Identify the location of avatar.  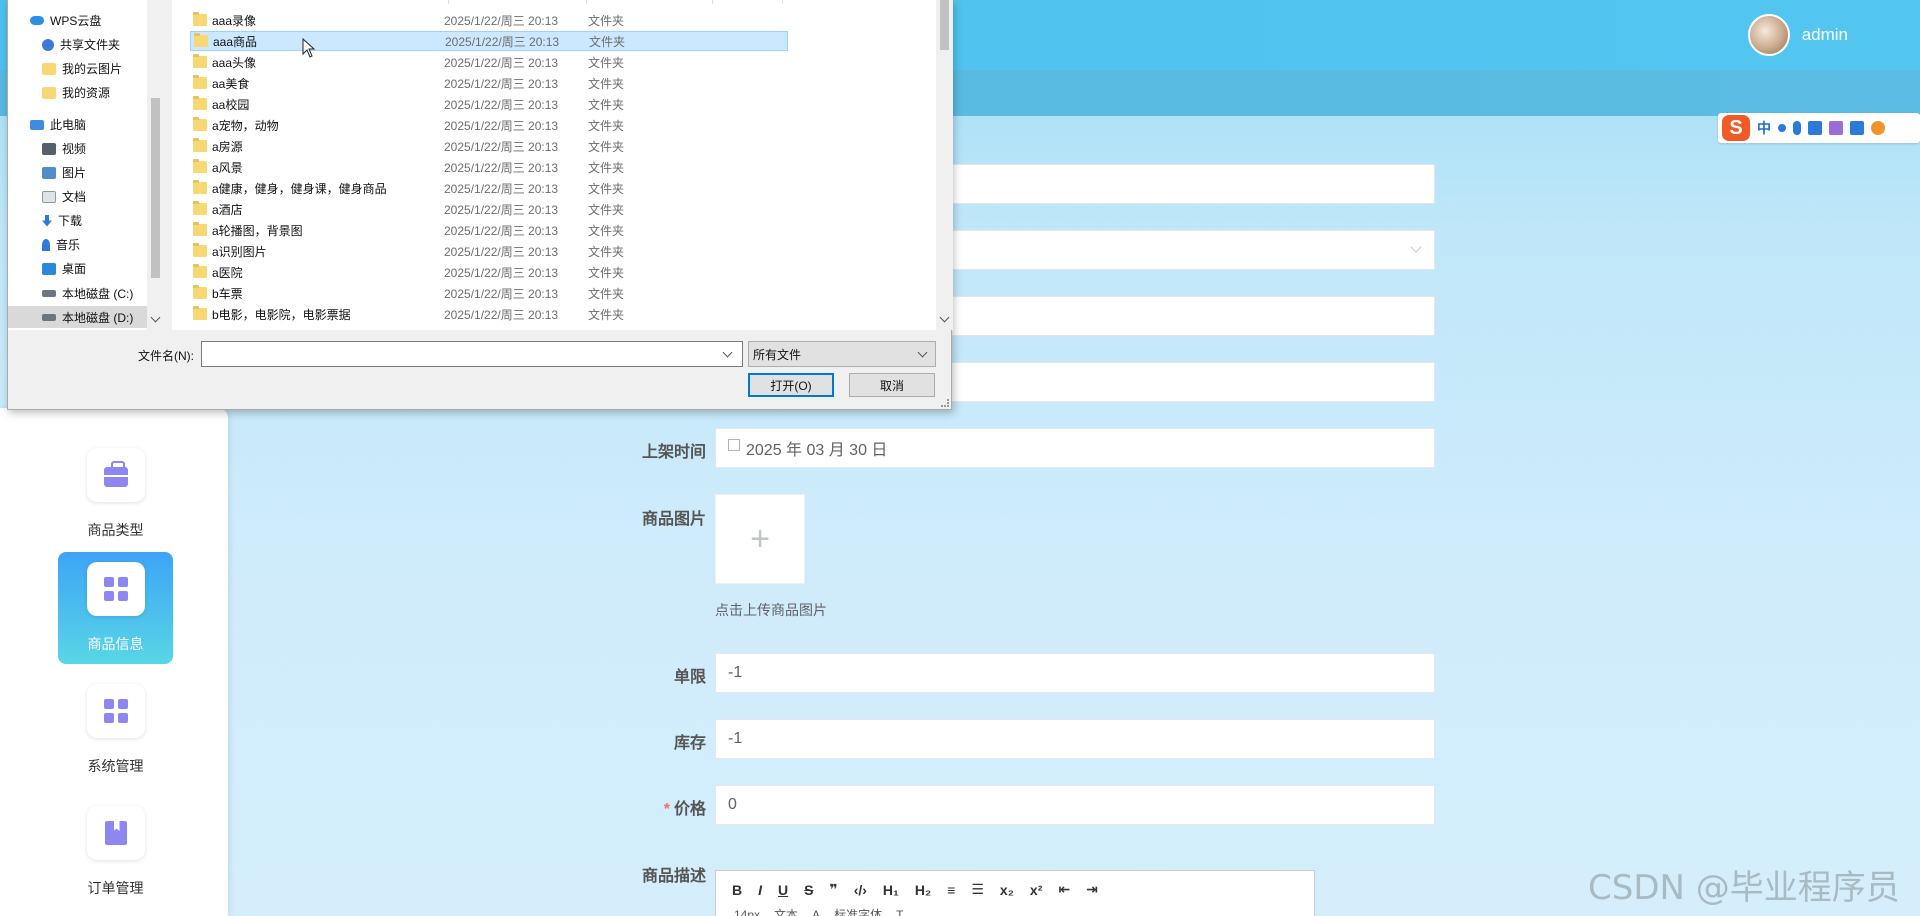
(1768, 35).